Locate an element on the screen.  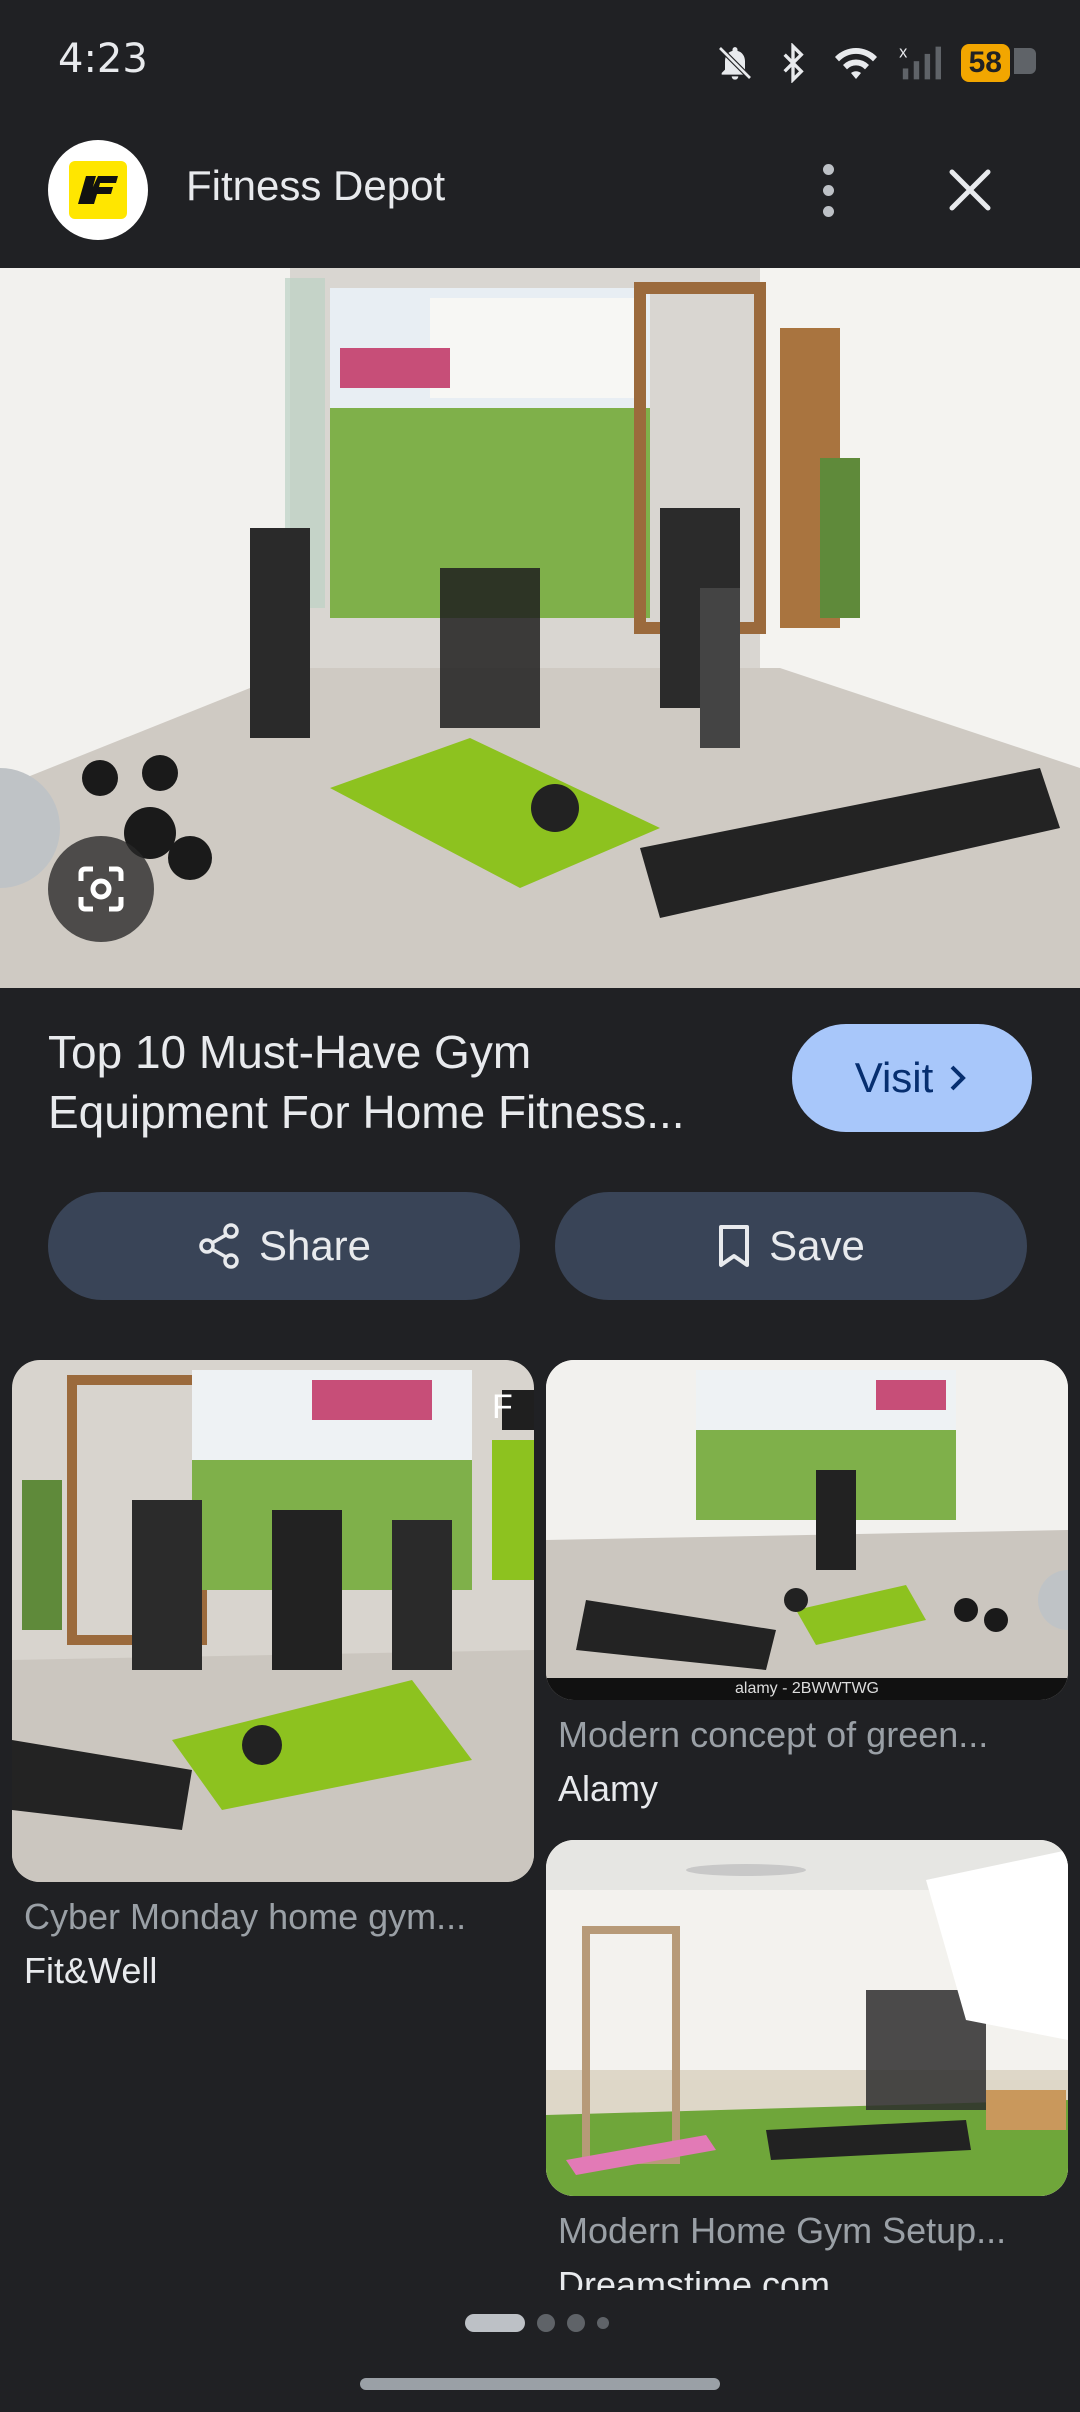
related-image-1-overlay-text: F is located at coordinates (502, 1407).